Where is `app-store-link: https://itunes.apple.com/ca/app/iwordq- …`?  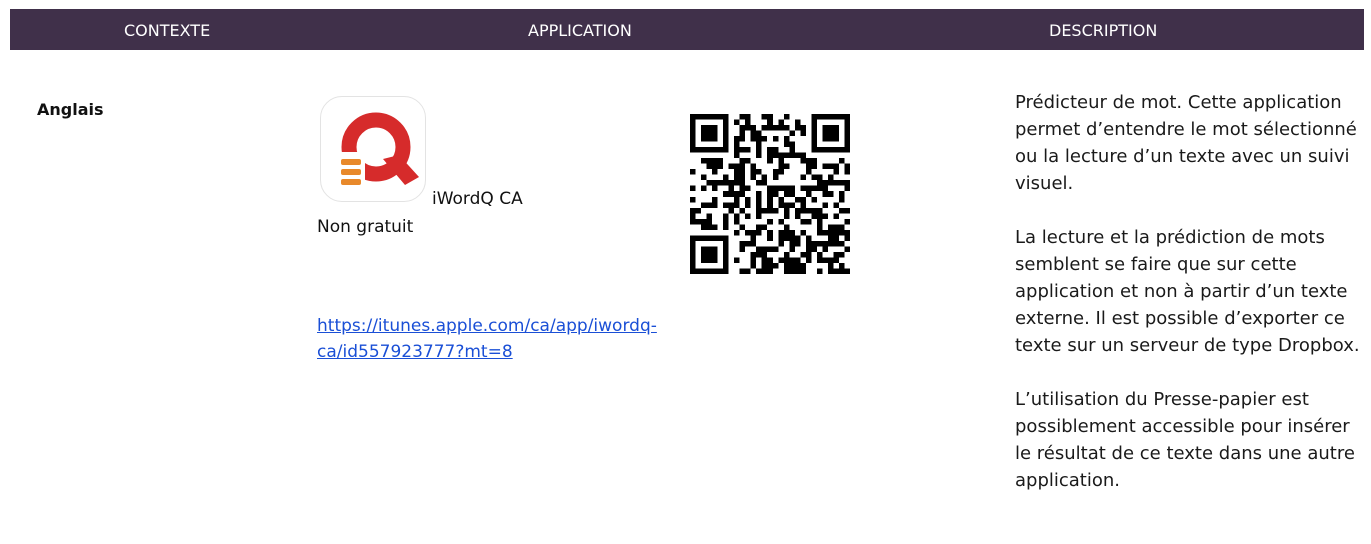
app-store-link: https://itunes.apple.com/ca/app/iwordq- … is located at coordinates (552, 339).